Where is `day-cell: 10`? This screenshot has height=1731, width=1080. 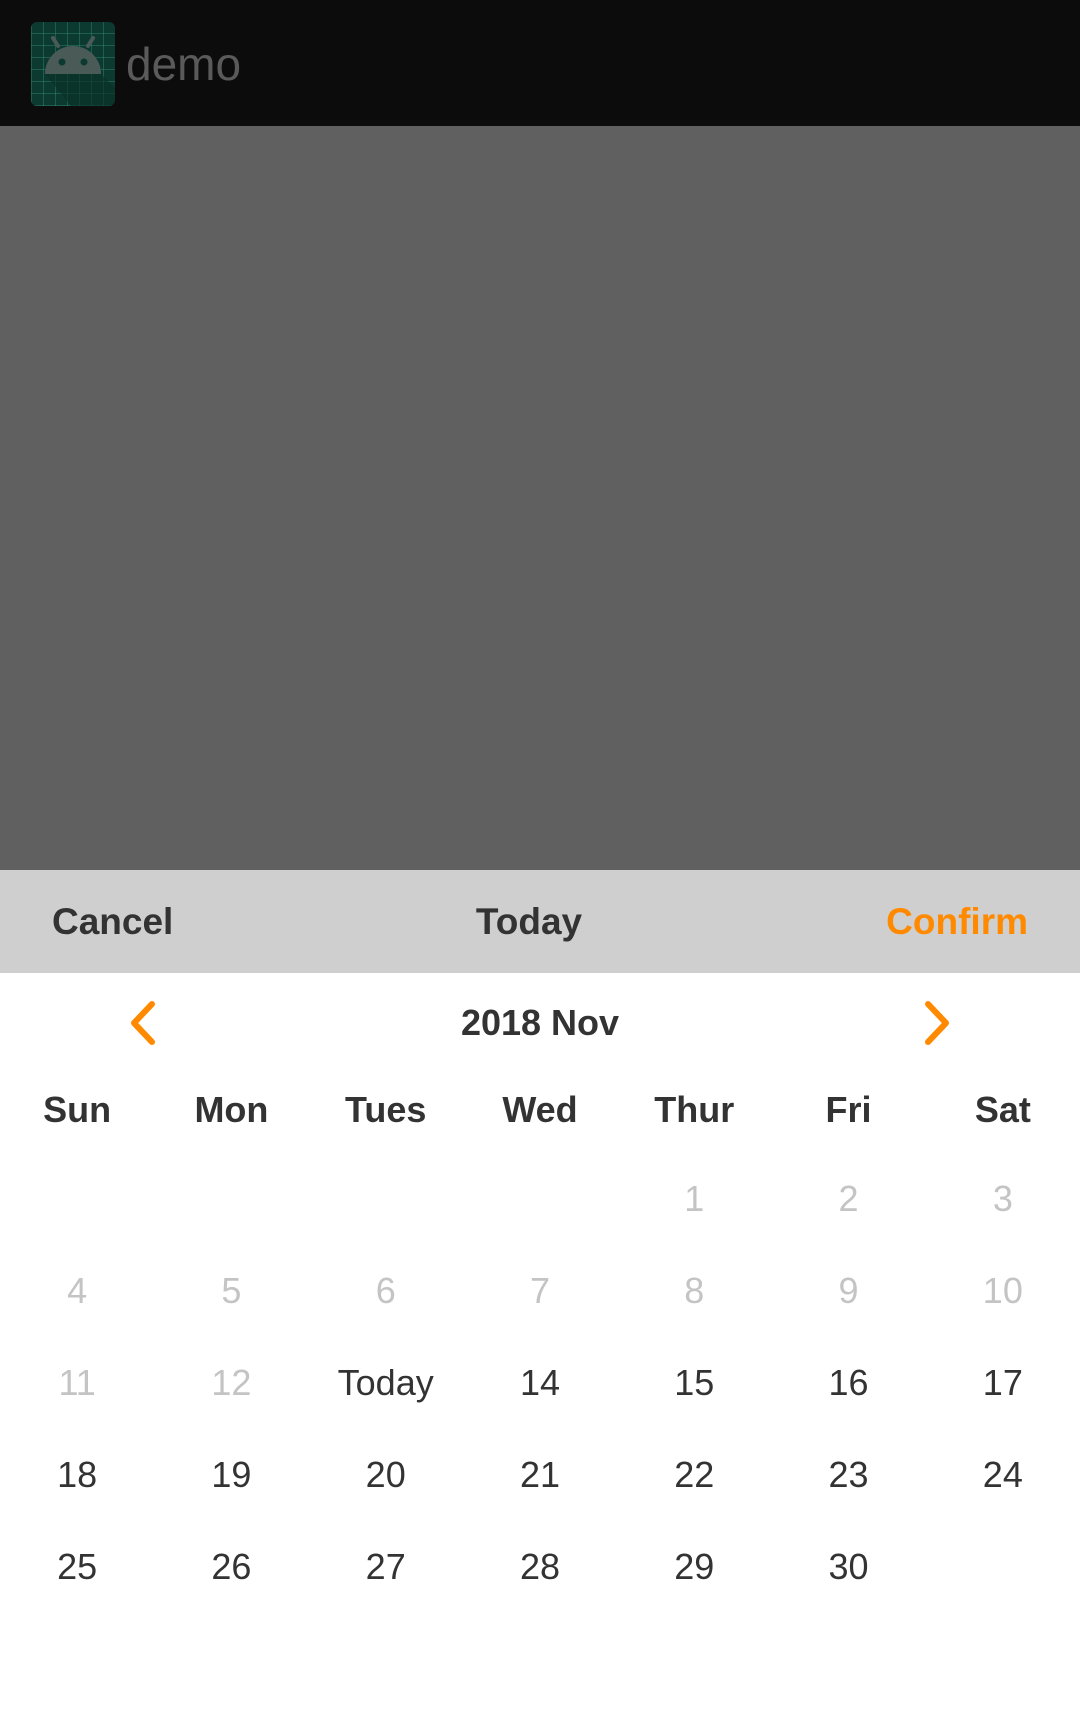
day-cell: 10 is located at coordinates (1002, 1290).